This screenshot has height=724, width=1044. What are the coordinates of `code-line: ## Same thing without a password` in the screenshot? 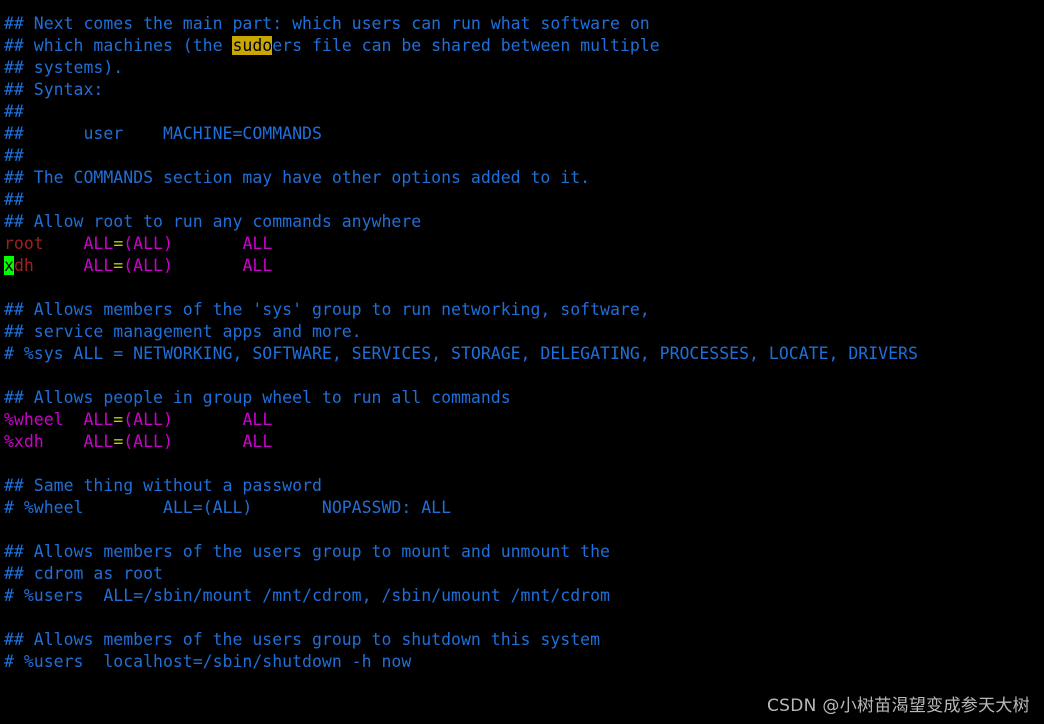 It's located at (524, 486).